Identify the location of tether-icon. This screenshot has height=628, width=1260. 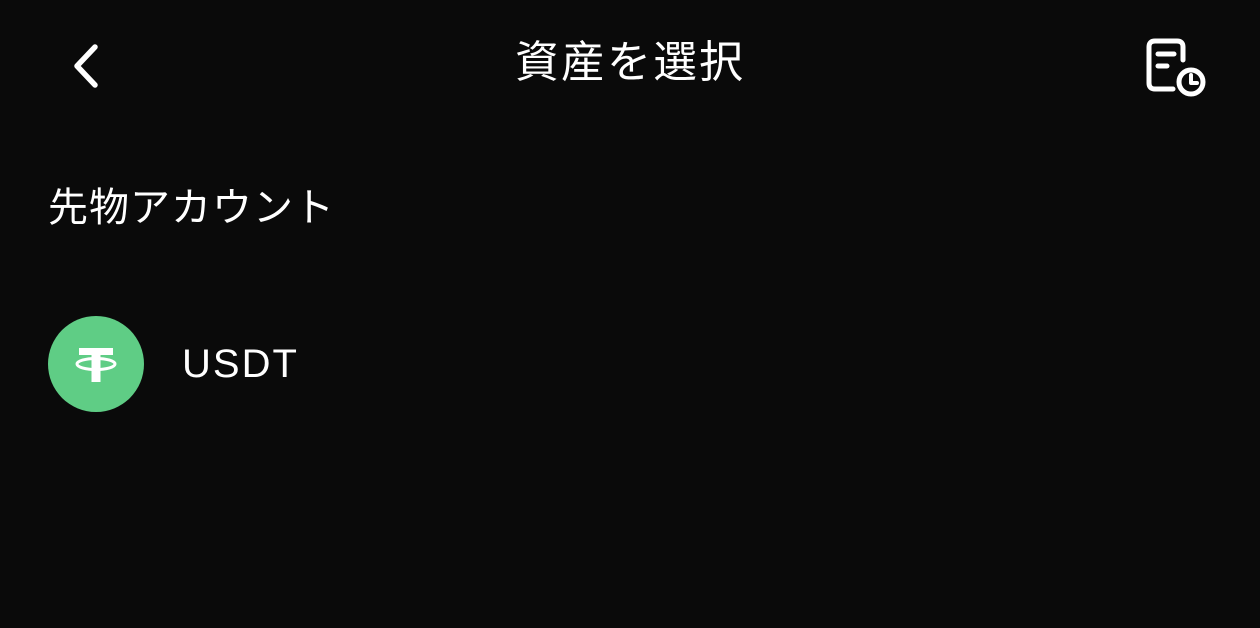
(96, 364).